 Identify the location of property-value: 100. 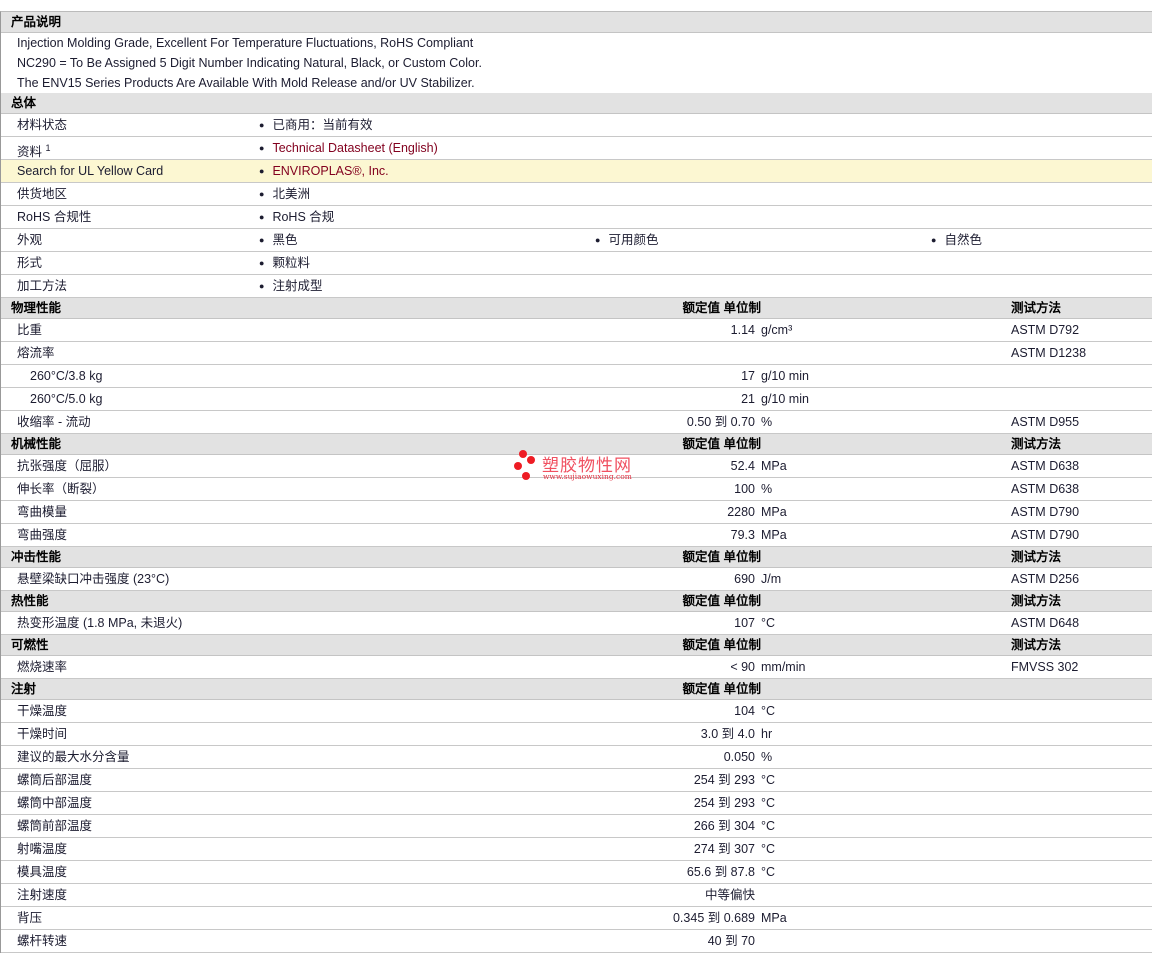
(744, 489).